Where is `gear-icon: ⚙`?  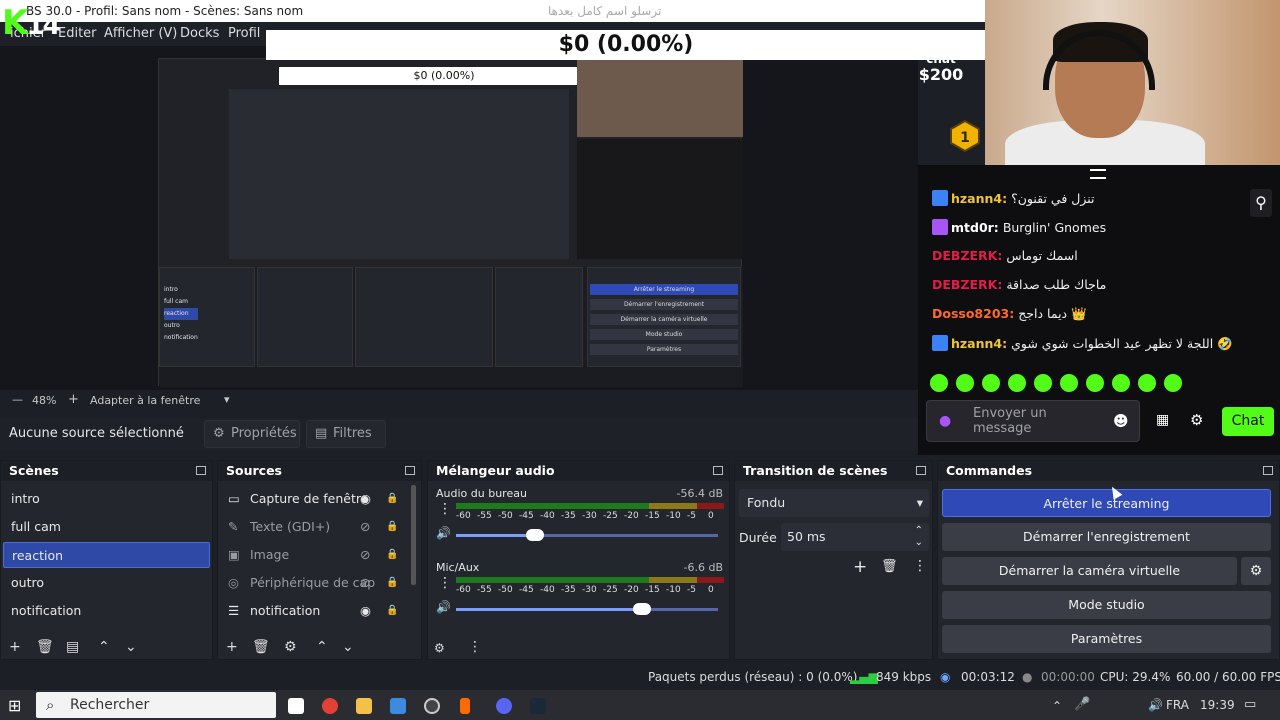 gear-icon: ⚙ is located at coordinates (290, 647).